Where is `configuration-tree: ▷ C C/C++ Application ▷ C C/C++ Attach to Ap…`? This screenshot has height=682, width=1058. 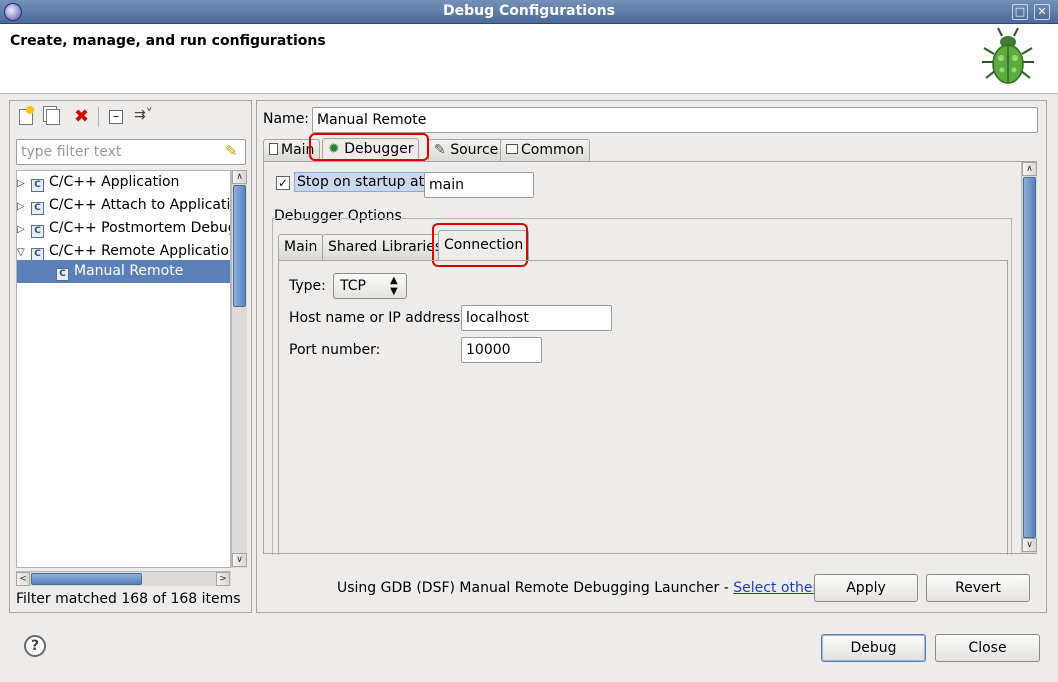
configuration-tree: ▷ C C/C++ Application ▷ C C/C++ Attach to Ap… is located at coordinates (123, 369).